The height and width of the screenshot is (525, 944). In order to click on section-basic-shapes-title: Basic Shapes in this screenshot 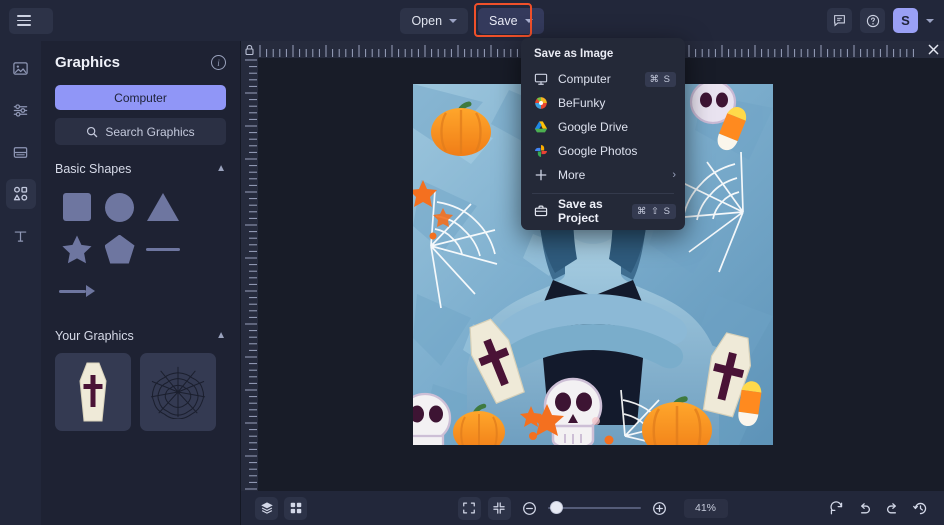, I will do `click(93, 169)`.